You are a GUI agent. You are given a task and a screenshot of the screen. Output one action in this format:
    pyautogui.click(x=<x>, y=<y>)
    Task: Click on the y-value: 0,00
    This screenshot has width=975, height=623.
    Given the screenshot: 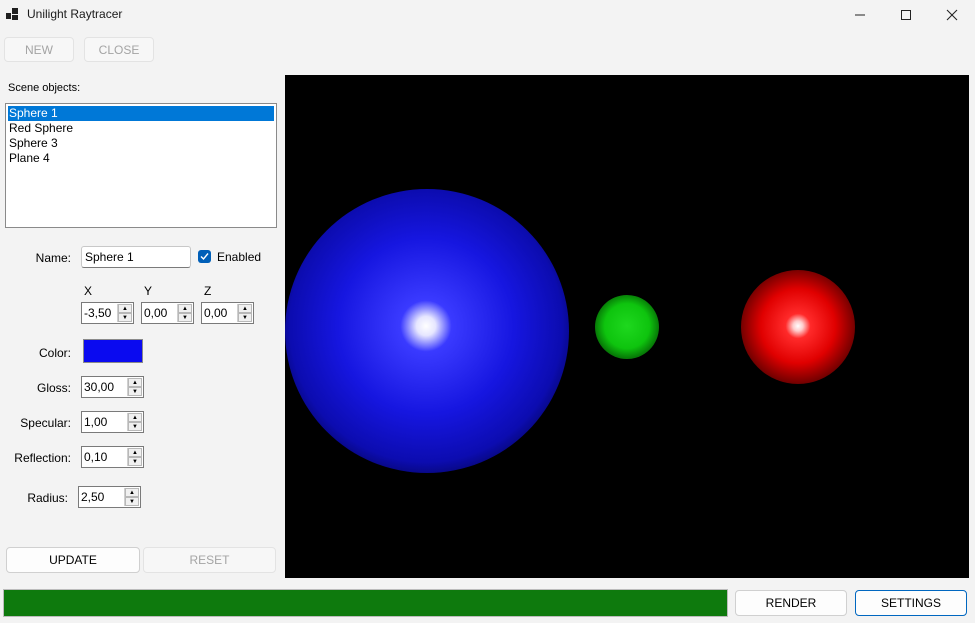 What is the action you would take?
    pyautogui.click(x=156, y=313)
    